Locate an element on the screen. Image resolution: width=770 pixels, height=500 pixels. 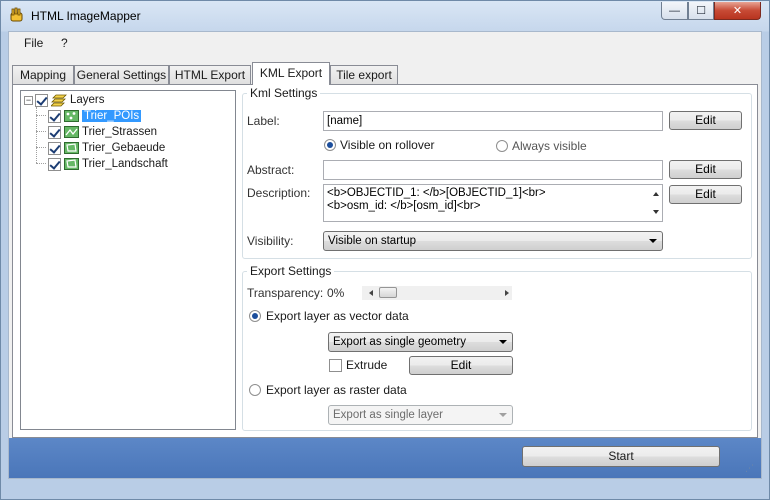
tree-node-trier-landschaft: Trier_Landschaft is located at coordinates (108, 164).